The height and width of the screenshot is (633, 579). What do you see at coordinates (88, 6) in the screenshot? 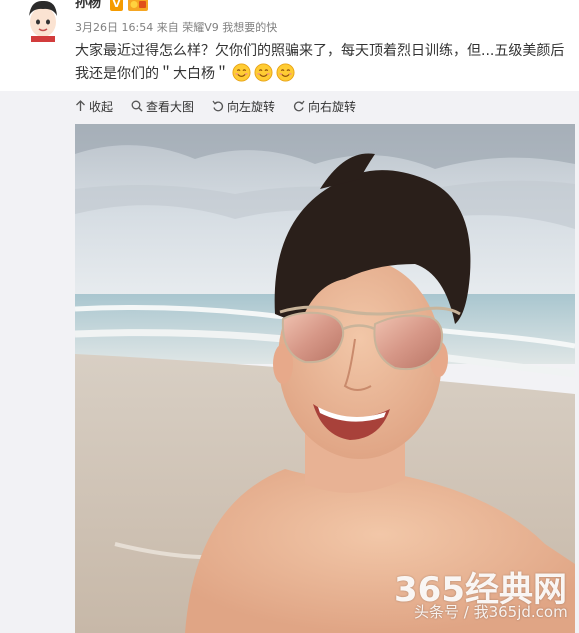
I see `author-name: 孙杨` at bounding box center [88, 6].